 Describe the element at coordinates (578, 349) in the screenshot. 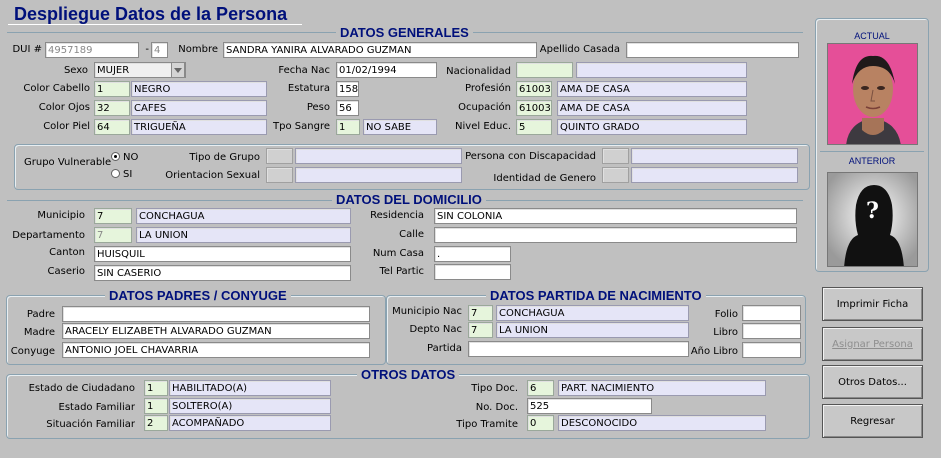

I see `partida-field` at that location.